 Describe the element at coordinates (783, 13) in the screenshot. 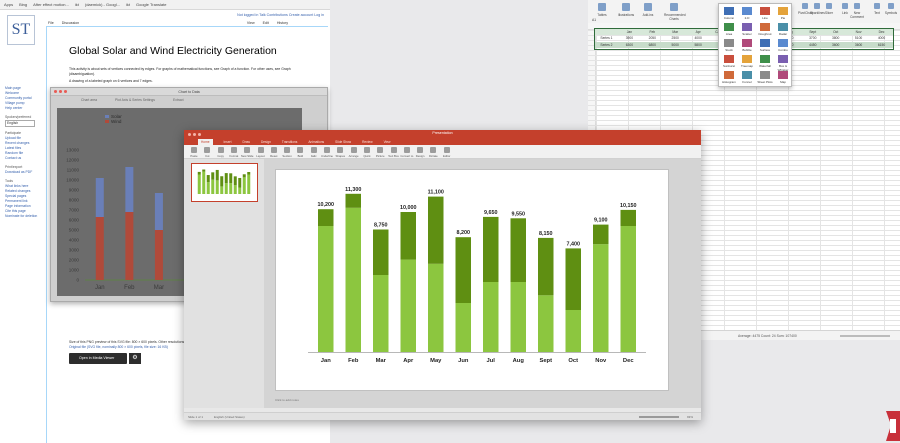

I see `chart-type-pie: Pie` at that location.